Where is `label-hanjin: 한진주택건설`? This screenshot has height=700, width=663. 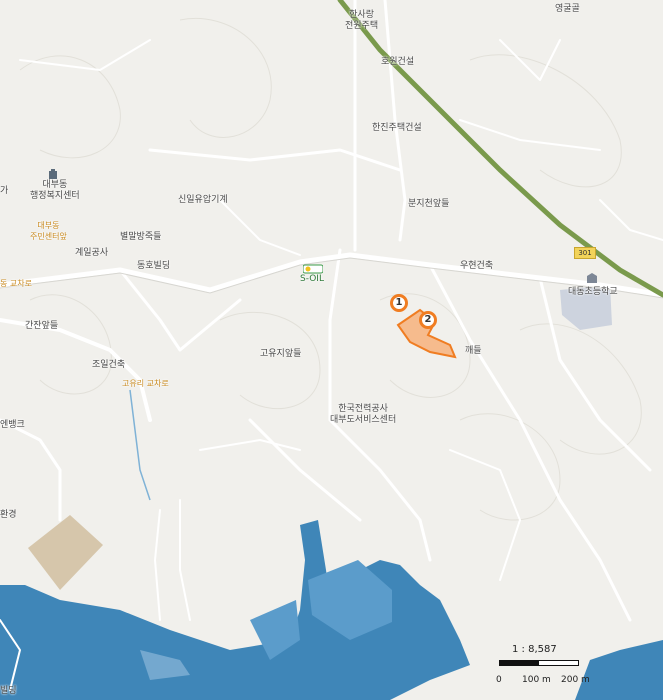 label-hanjin: 한진주택건설 is located at coordinates (397, 128).